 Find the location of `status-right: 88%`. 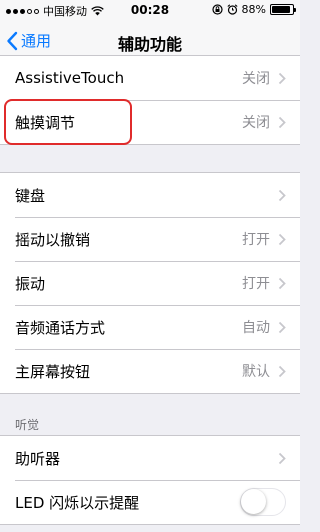

status-right: 88% is located at coordinates (253, 9).